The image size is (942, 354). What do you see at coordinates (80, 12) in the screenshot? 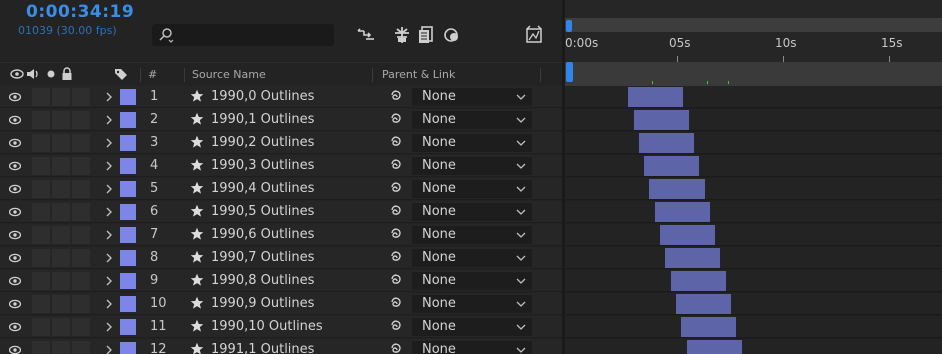
I see `current-time-display: 0:00:34:19` at bounding box center [80, 12].